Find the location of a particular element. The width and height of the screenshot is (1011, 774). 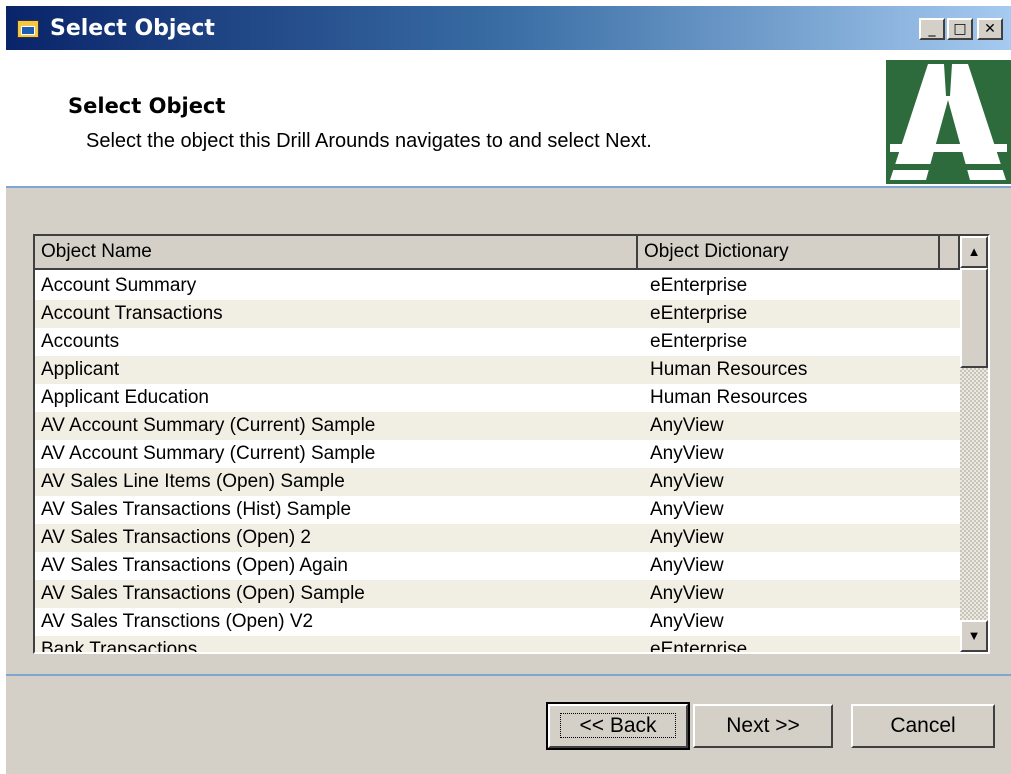

minimize-button: _ is located at coordinates (932, 29).